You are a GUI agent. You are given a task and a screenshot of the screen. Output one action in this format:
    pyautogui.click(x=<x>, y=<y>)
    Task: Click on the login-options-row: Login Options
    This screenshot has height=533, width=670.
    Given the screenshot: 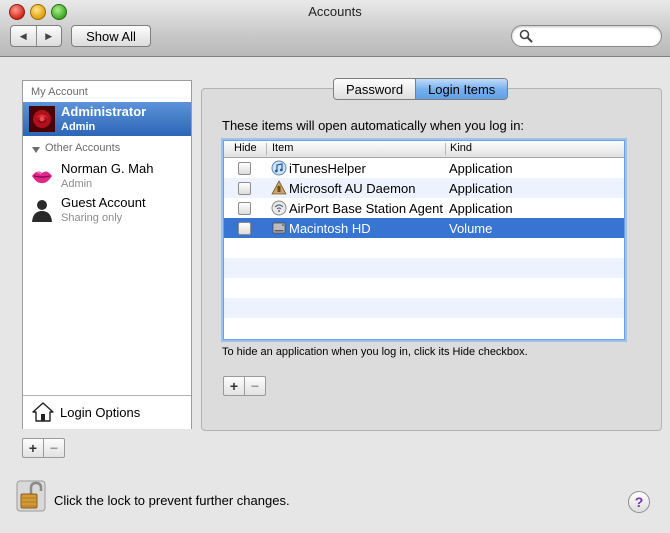 What is the action you would take?
    pyautogui.click(x=107, y=412)
    